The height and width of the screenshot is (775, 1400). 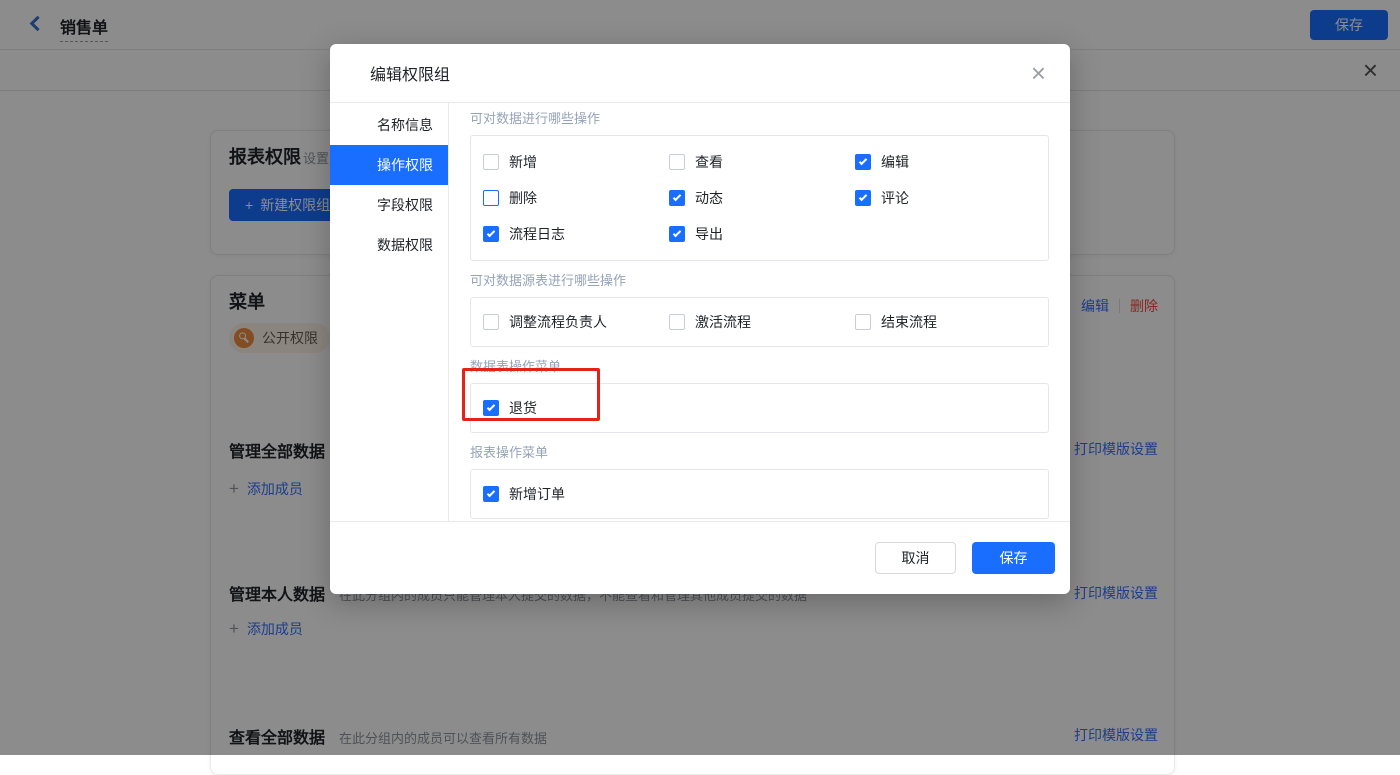 I want to click on option-group: 新增订单, so click(x=759, y=494).